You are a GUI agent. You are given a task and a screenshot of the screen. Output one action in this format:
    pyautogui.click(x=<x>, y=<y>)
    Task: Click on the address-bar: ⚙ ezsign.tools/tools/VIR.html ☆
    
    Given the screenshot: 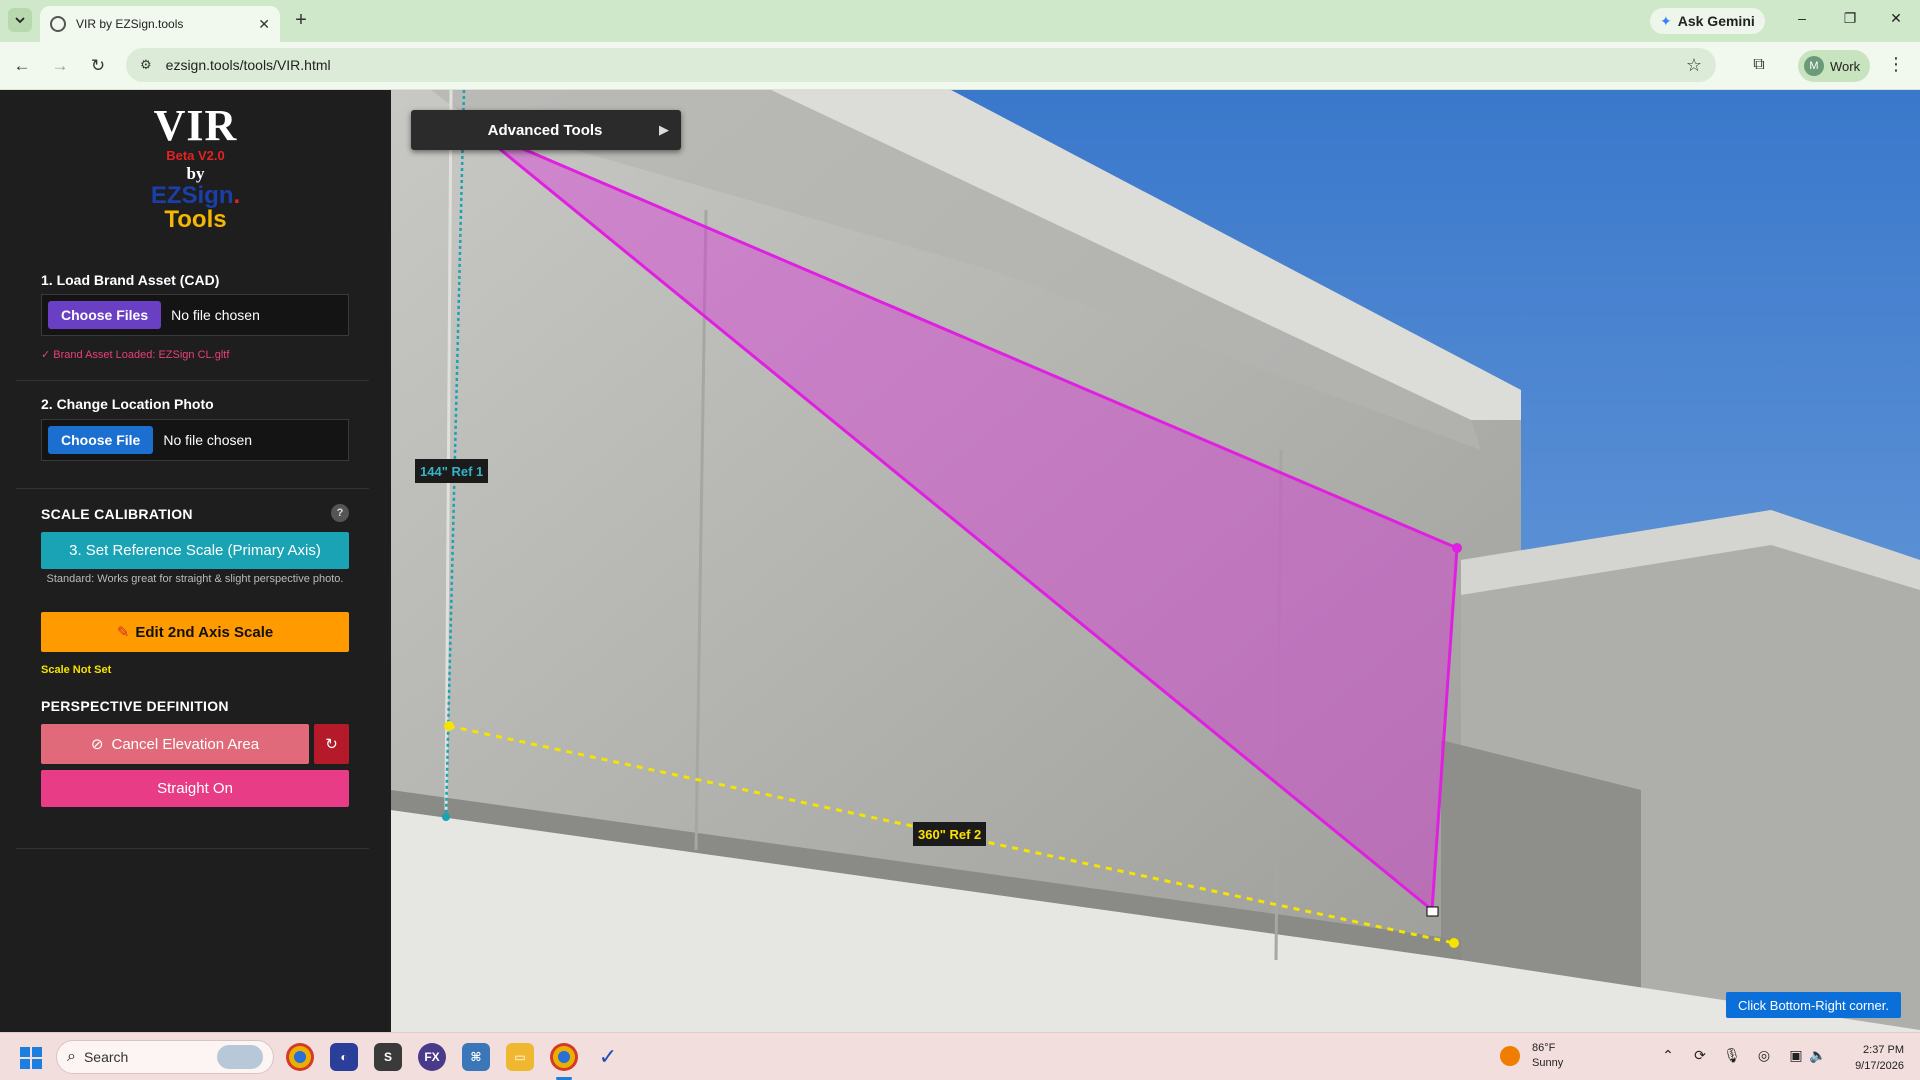 What is the action you would take?
    pyautogui.click(x=921, y=65)
    